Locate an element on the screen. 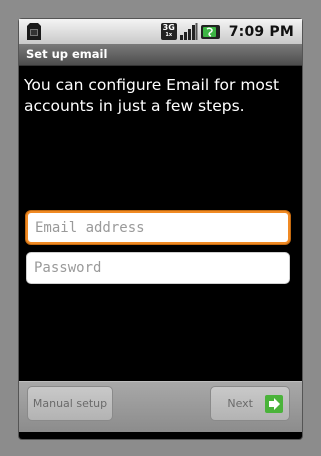 The image size is (321, 456). title-bar: Set up email is located at coordinates (160, 55).